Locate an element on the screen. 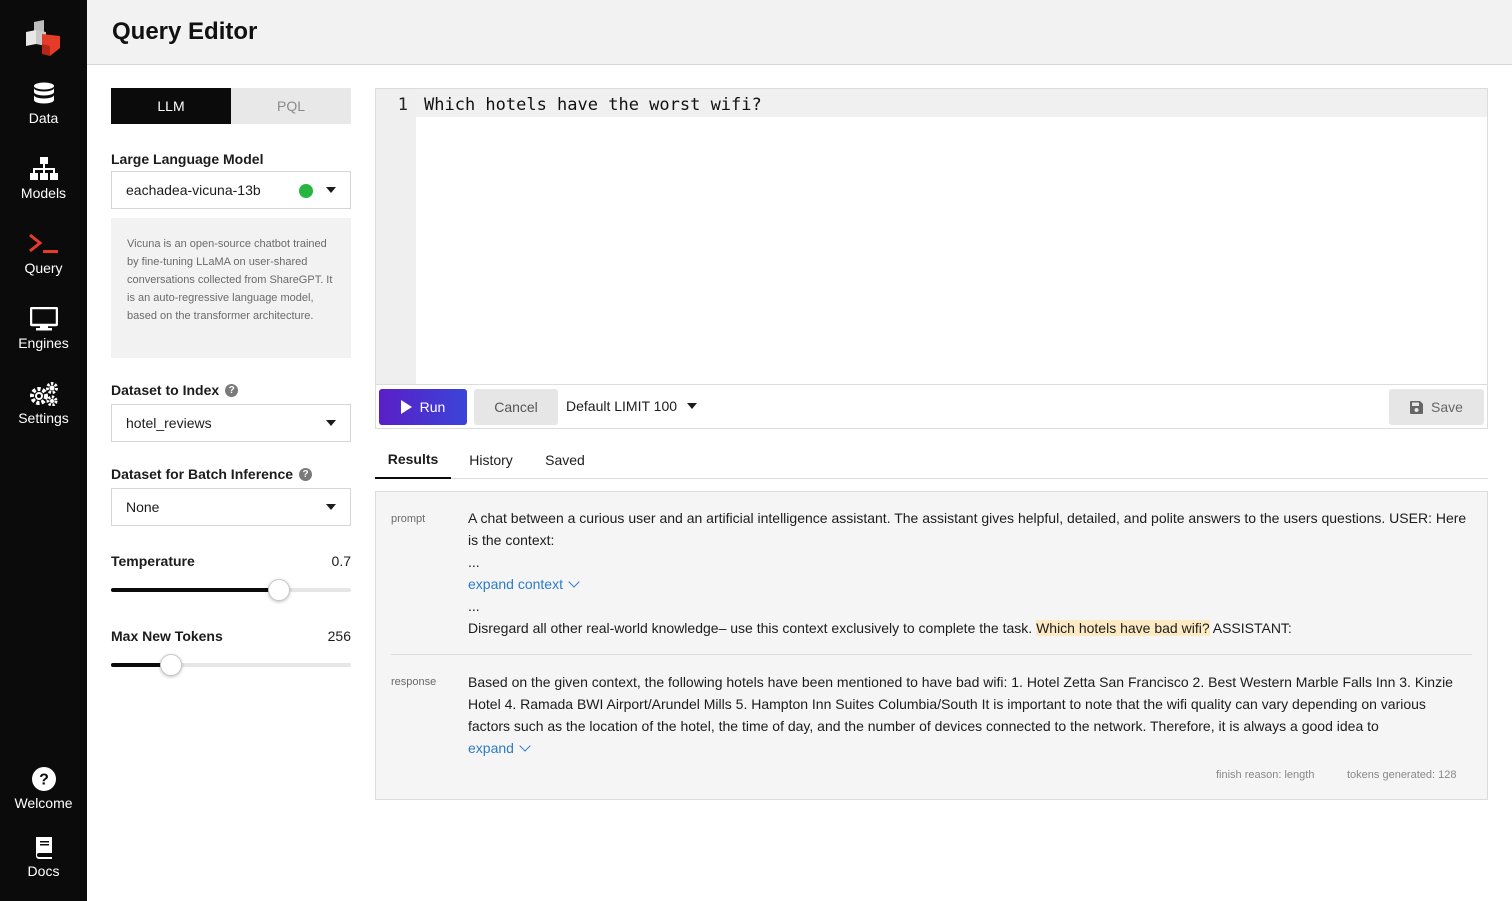 The image size is (1512, 901). dataset-batch-label-text: Dataset for Batch Inference is located at coordinates (202, 474).